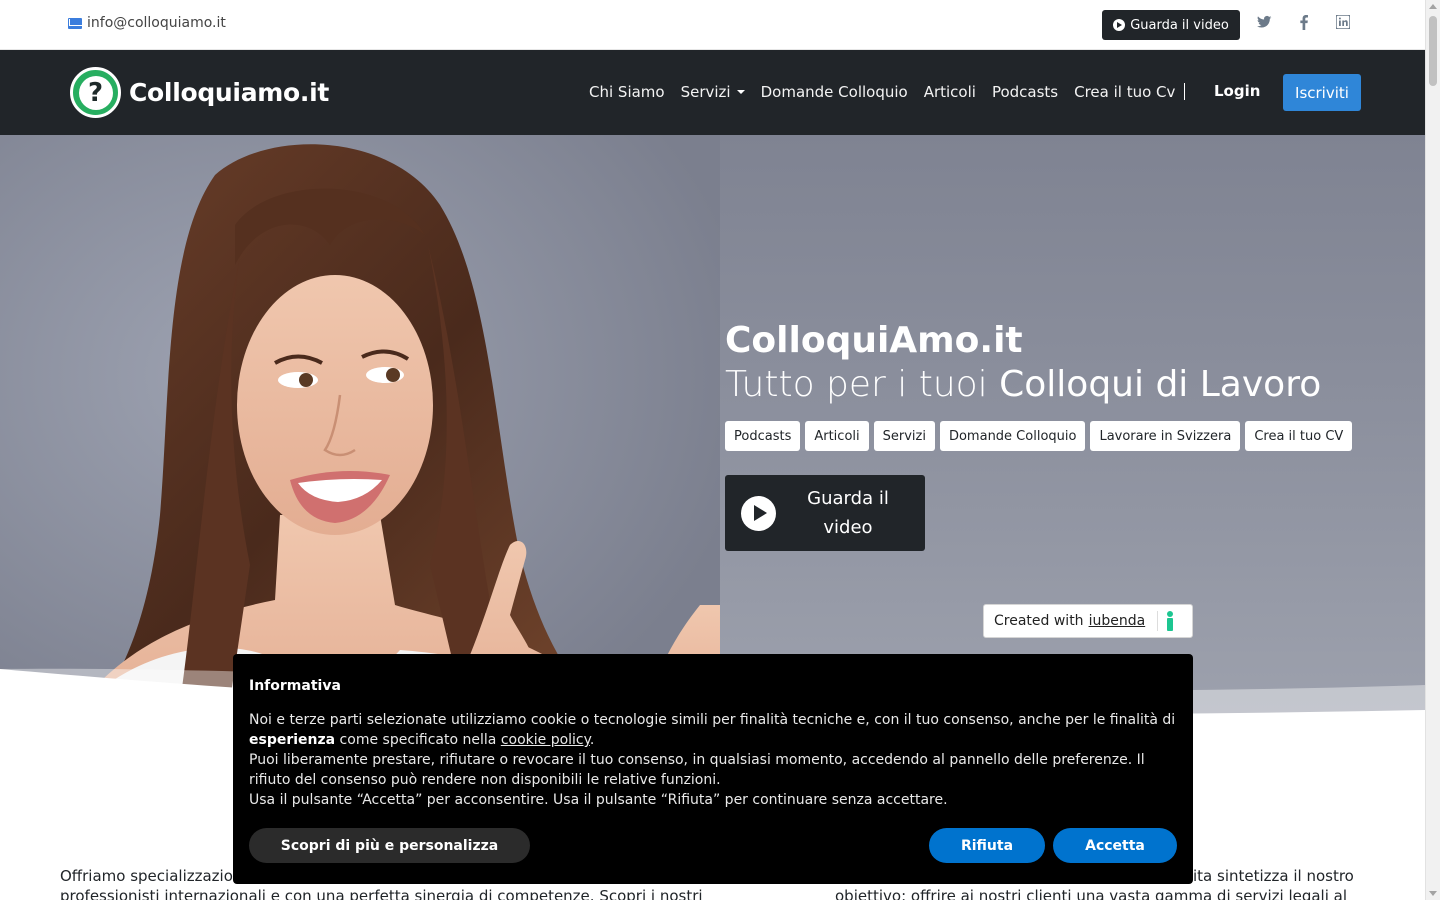  Describe the element at coordinates (156, 23) in the screenshot. I see `email-text: info@colloquiamo.it` at that location.